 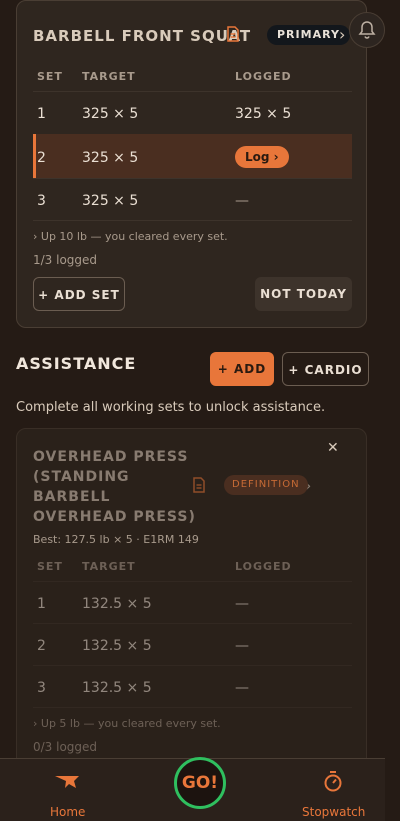 I want to click on primary-badge: PRIMARY, so click(x=308, y=35).